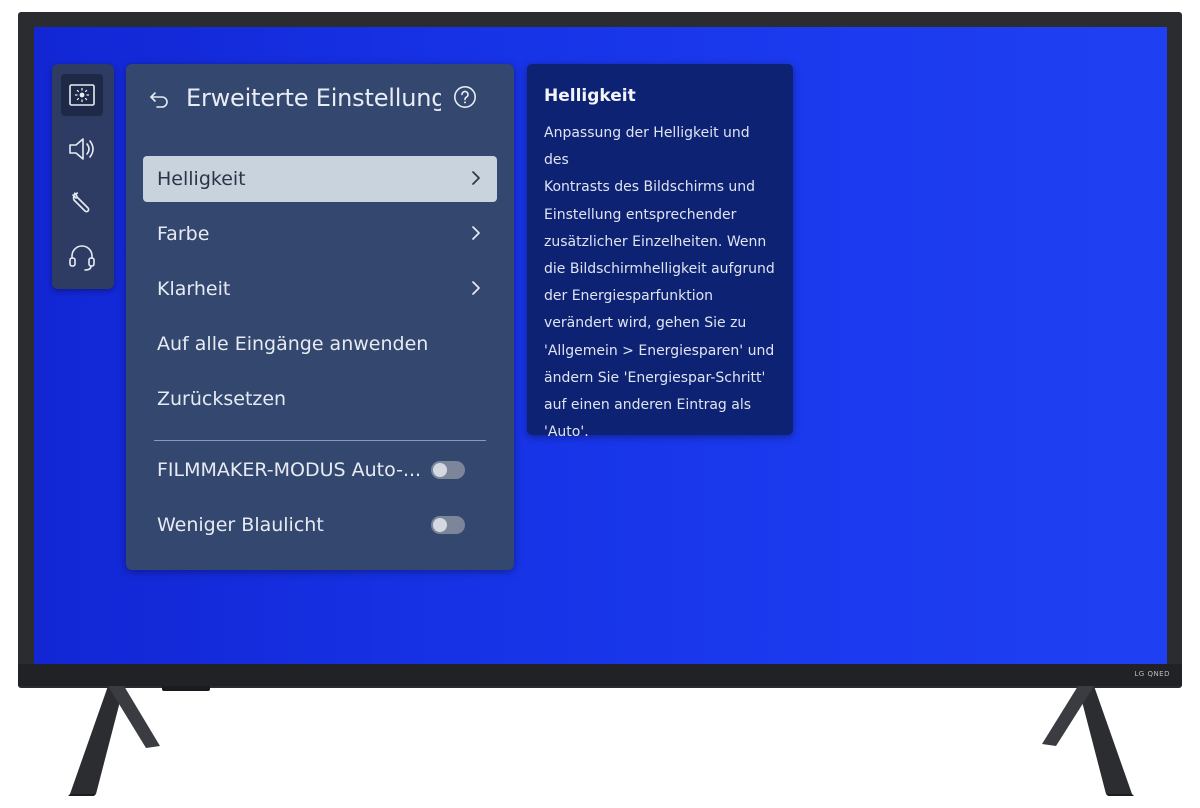  I want to click on filmmaker-toggle, so click(448, 470).